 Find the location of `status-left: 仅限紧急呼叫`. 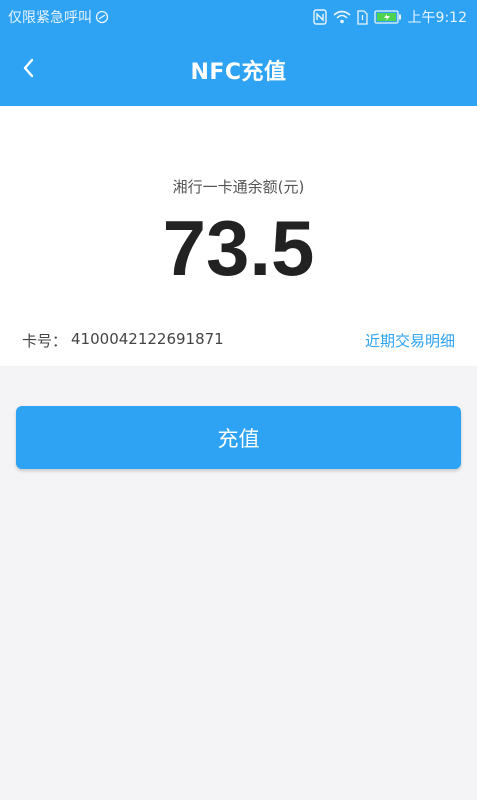

status-left: 仅限紧急呼叫 is located at coordinates (58, 17).